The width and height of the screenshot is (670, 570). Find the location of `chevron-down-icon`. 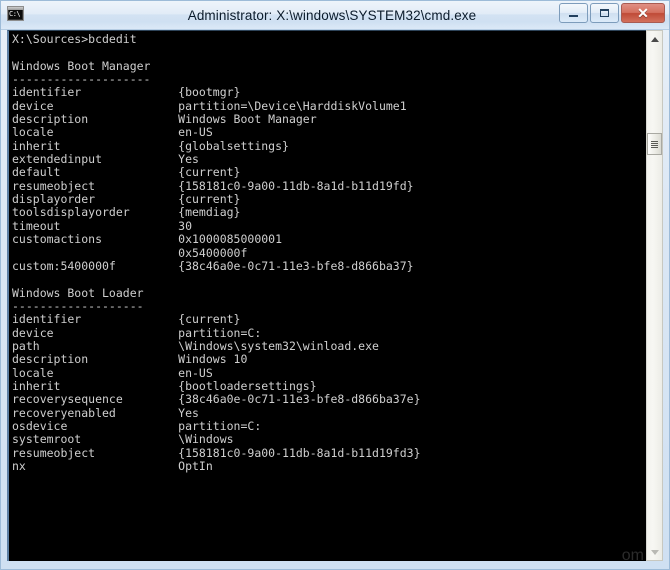

chevron-down-icon is located at coordinates (654, 552).